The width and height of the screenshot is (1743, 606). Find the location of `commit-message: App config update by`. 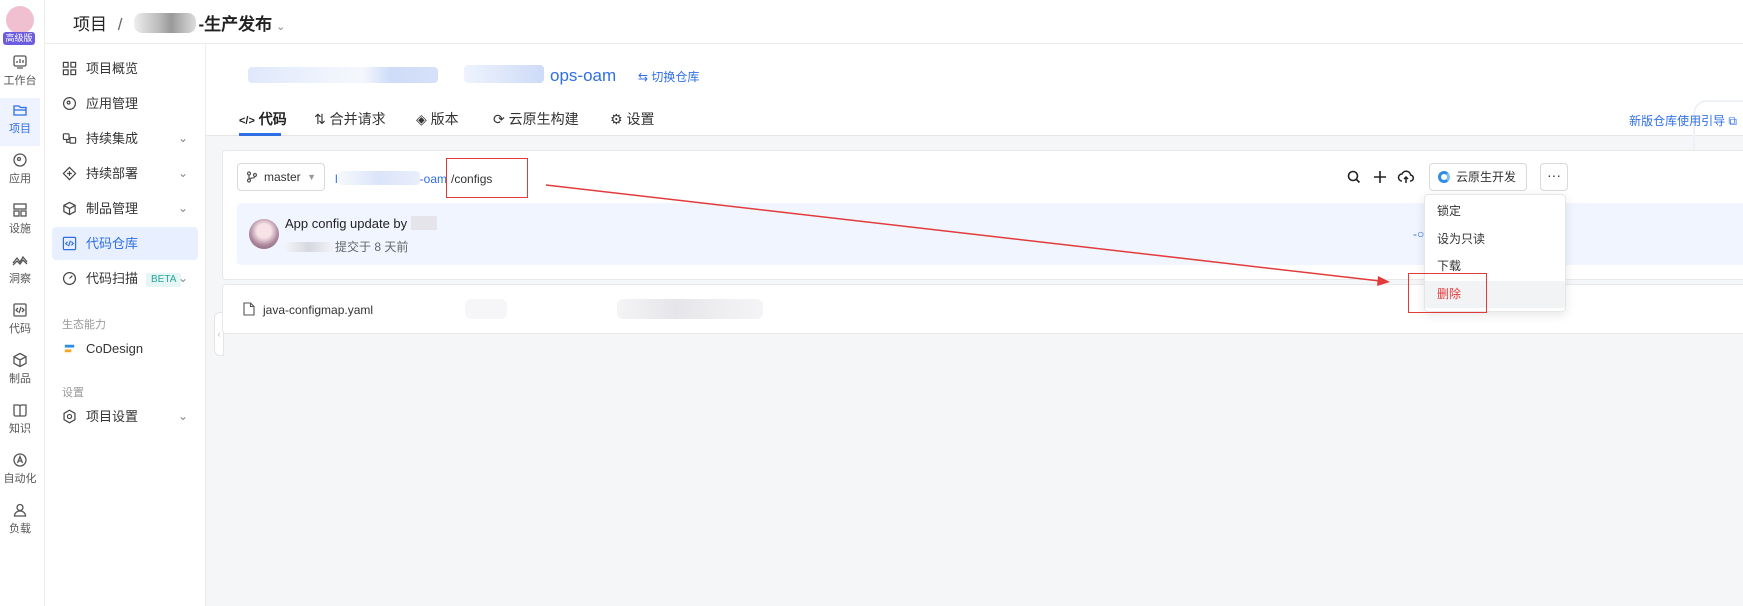

commit-message: App config update by is located at coordinates (361, 223).